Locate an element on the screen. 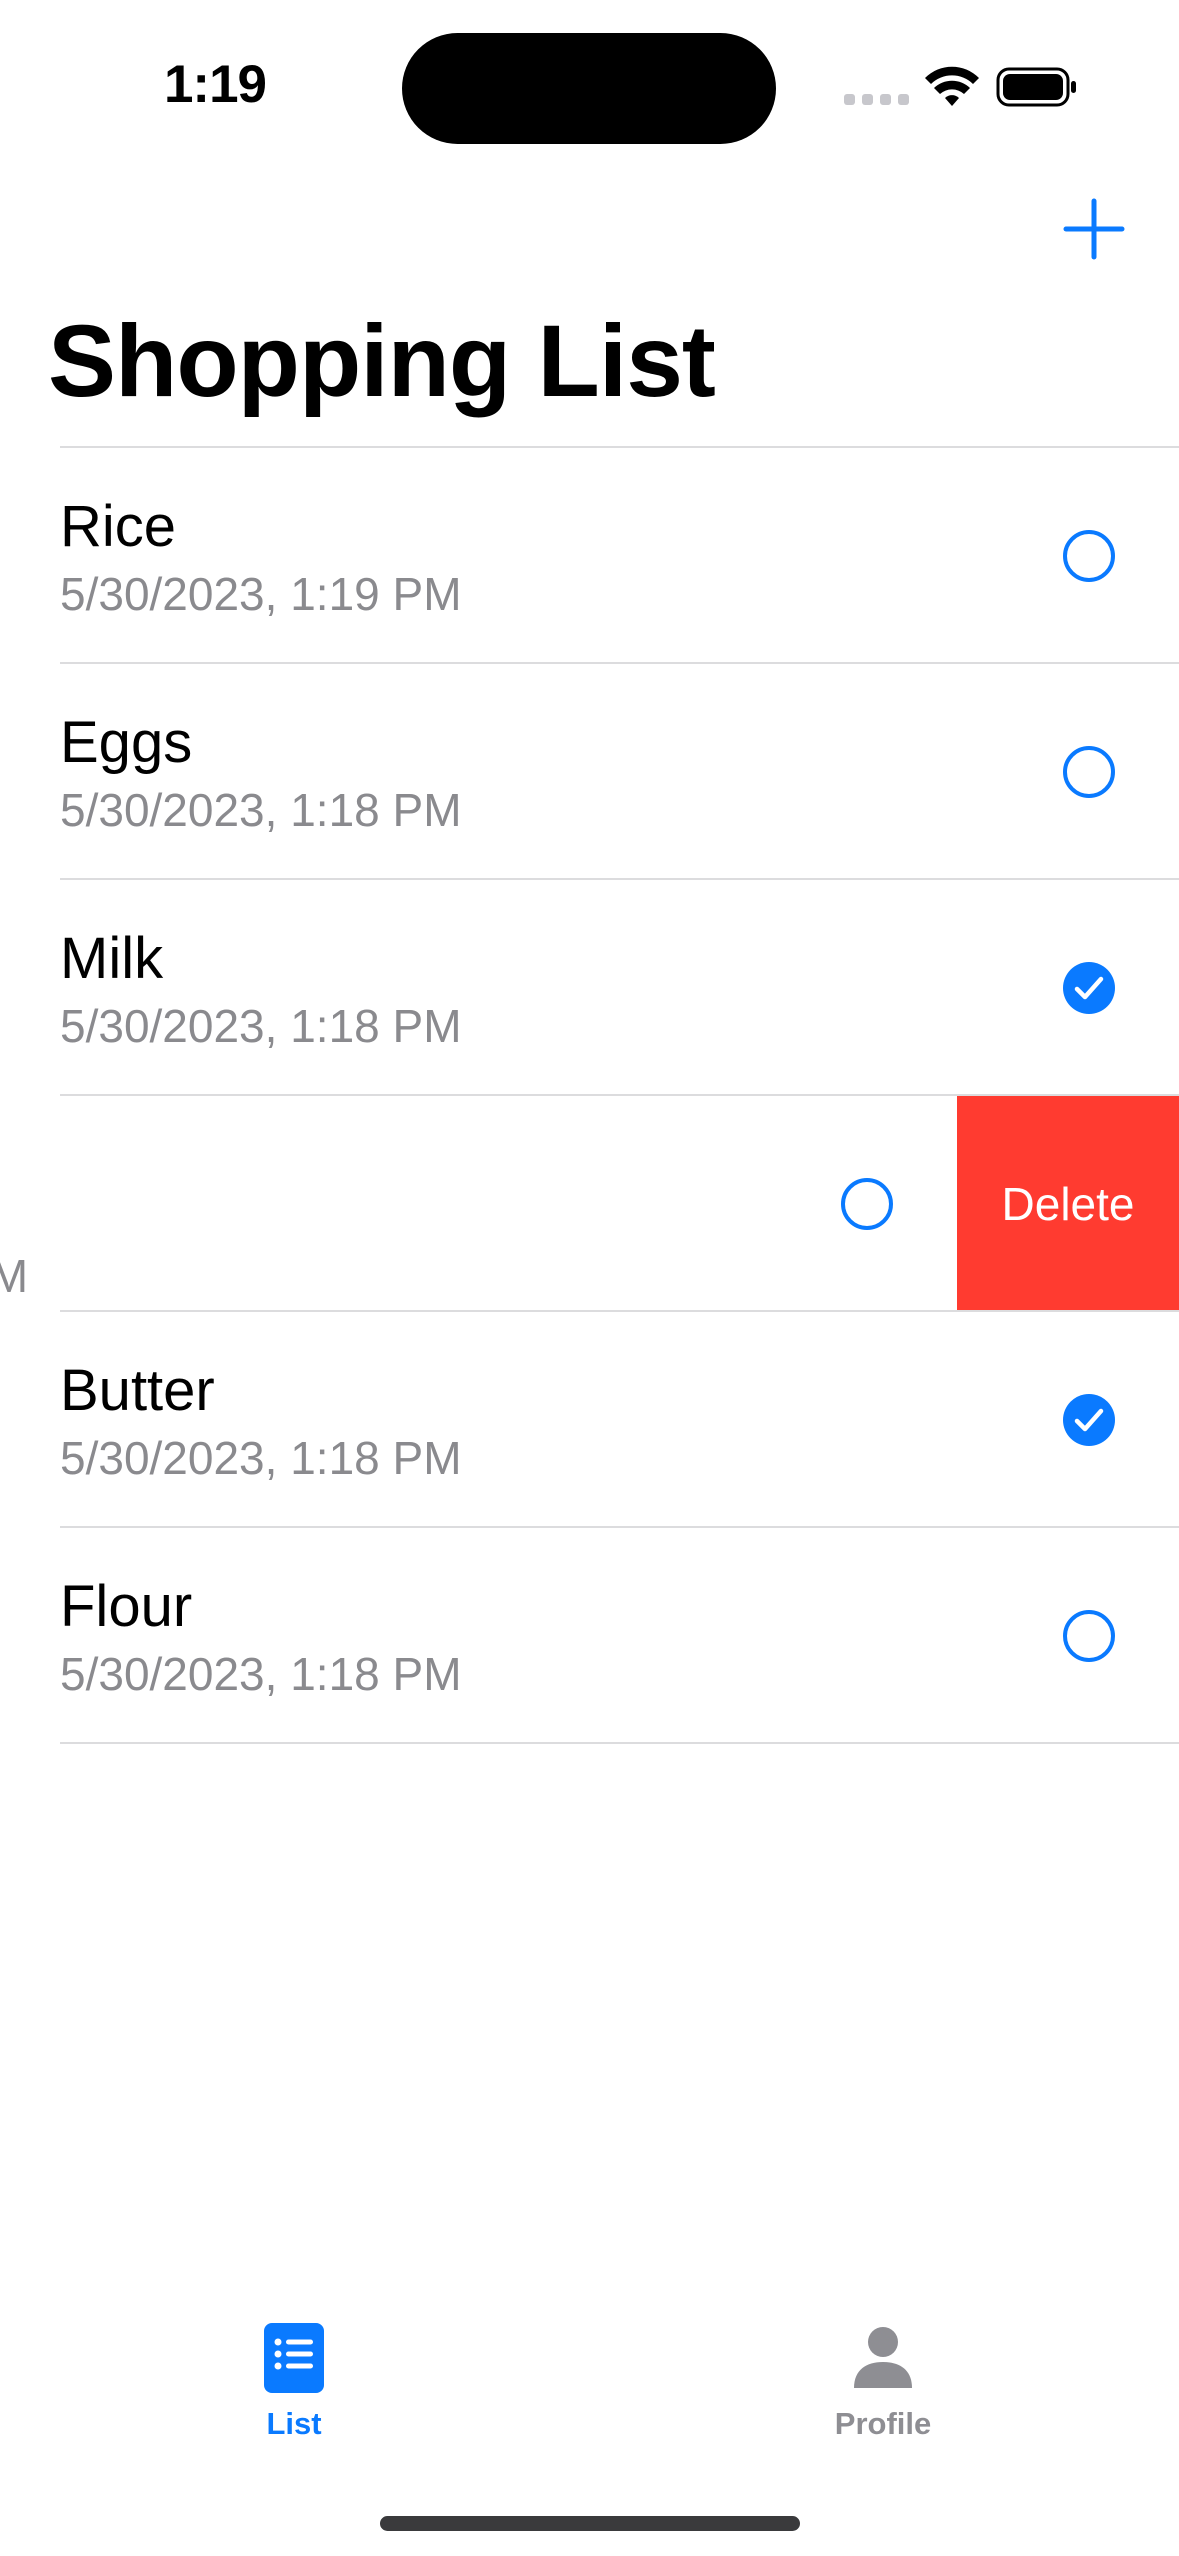 The height and width of the screenshot is (2556, 1179). tab-profile-label: Profile is located at coordinates (883, 2423).